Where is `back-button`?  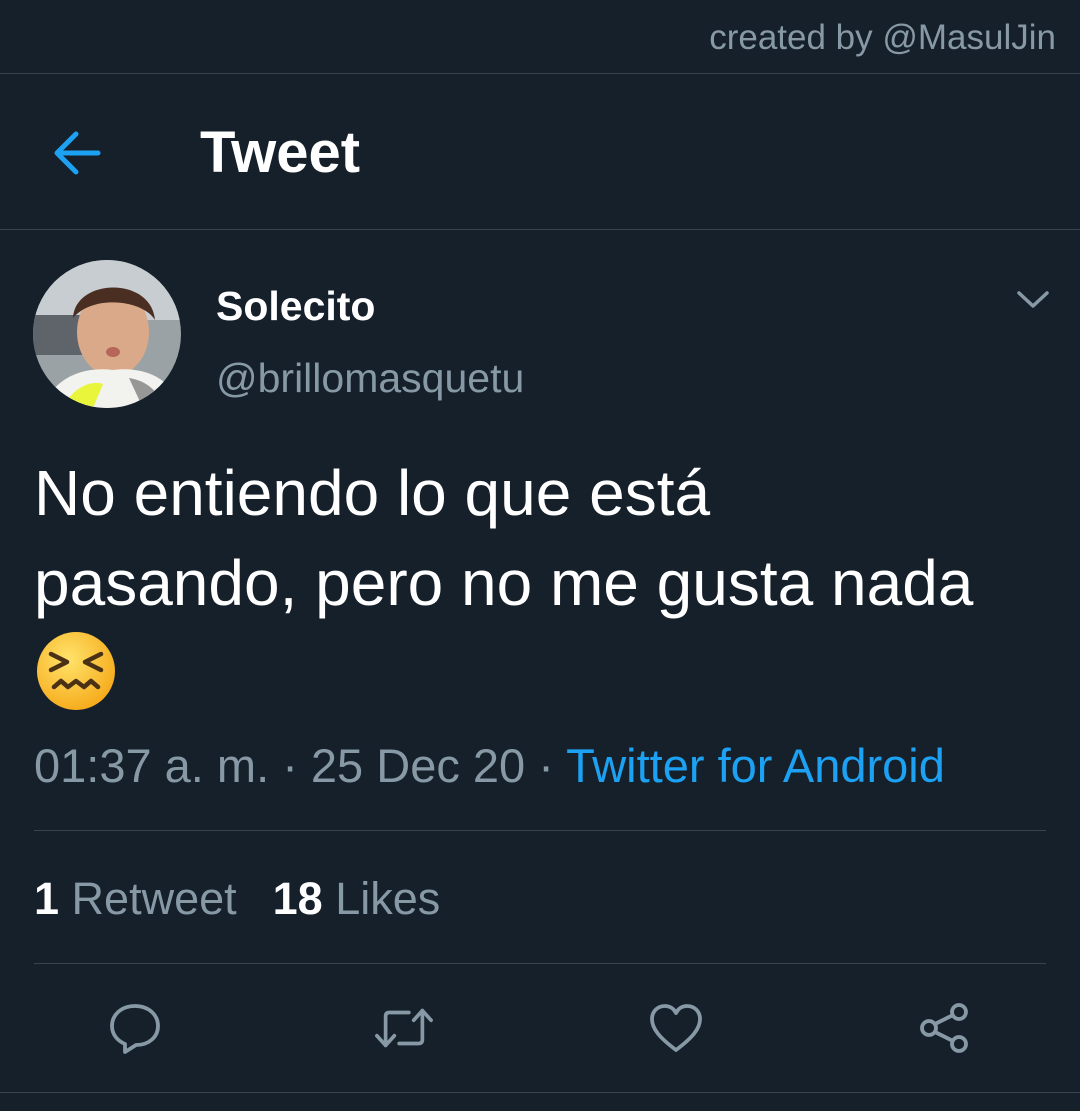
back-button is located at coordinates (77, 153).